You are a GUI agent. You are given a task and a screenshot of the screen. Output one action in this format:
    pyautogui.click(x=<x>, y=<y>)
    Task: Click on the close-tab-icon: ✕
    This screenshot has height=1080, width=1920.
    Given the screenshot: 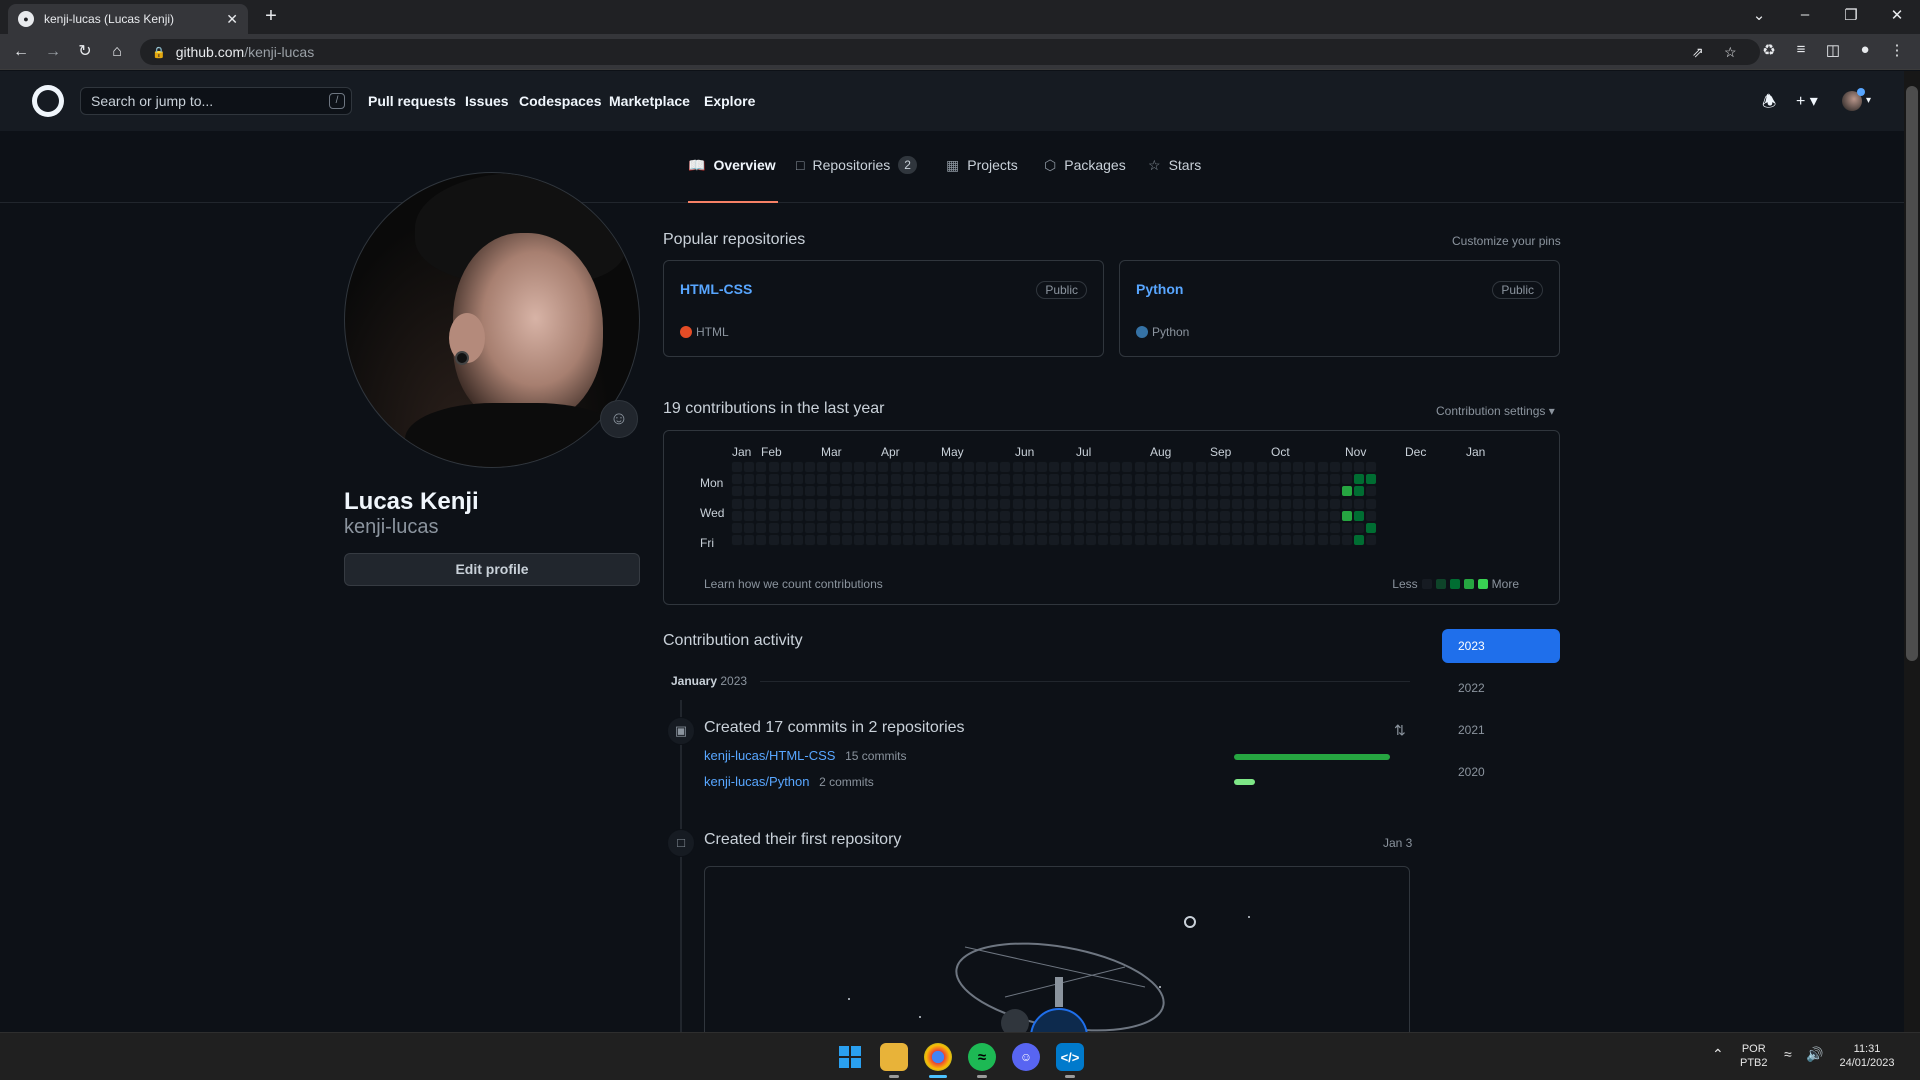 What is the action you would take?
    pyautogui.click(x=232, y=19)
    